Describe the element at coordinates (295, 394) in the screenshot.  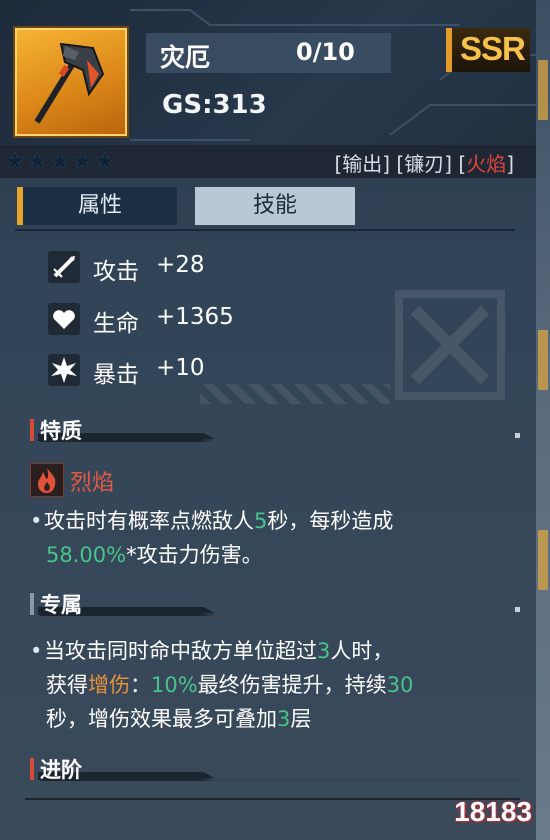
I see `hazard-stripe-decoration` at that location.